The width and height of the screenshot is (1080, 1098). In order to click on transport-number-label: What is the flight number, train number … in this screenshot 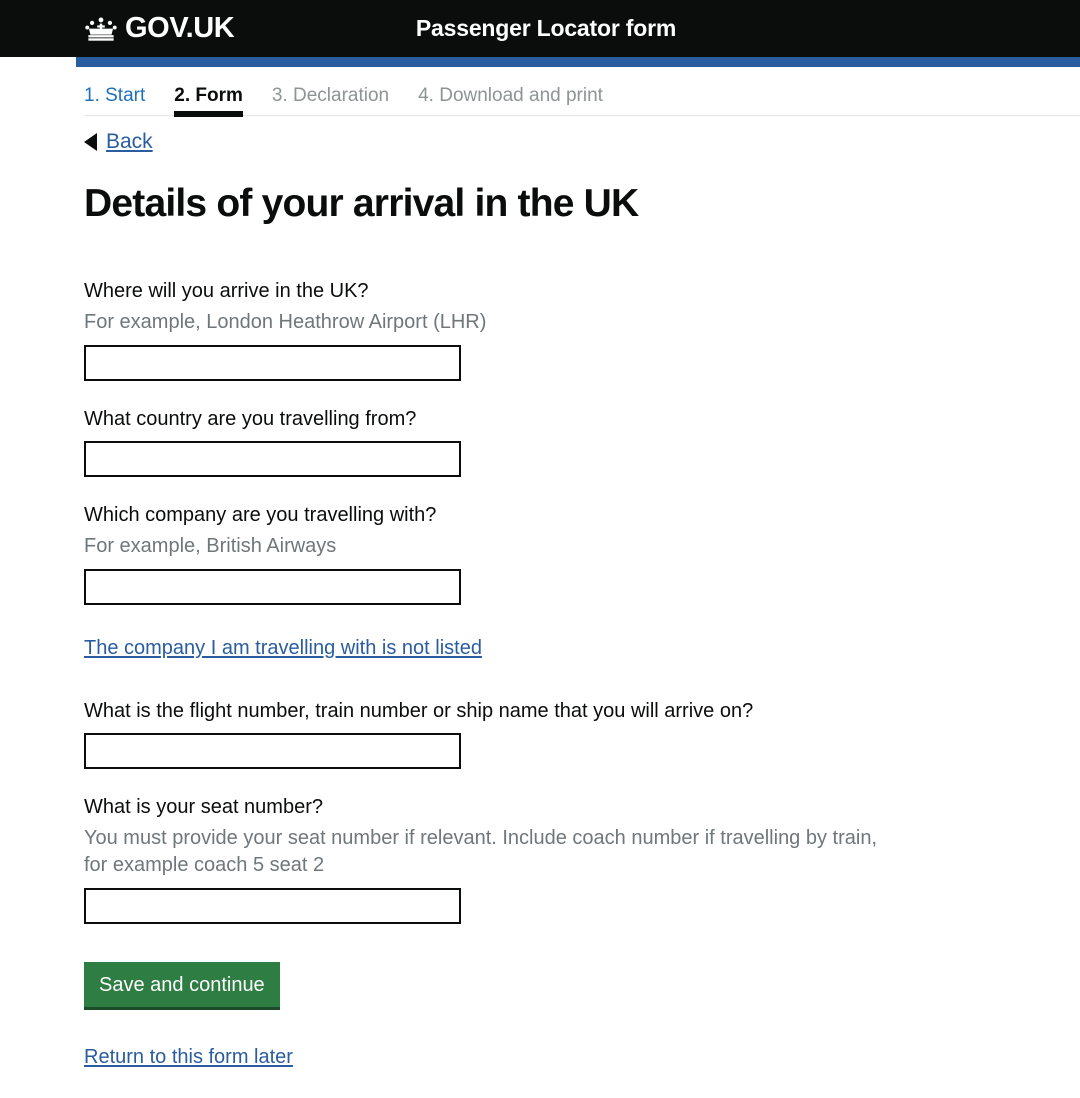, I will do `click(419, 710)`.